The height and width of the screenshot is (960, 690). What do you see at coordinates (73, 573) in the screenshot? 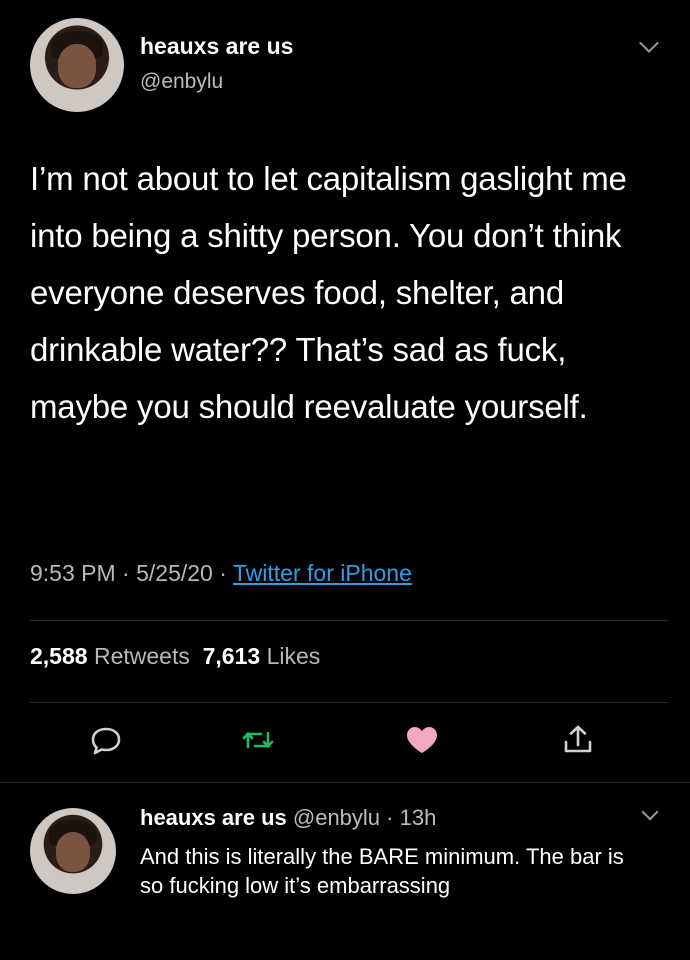
I see `tweet-time: 9:53 PM` at bounding box center [73, 573].